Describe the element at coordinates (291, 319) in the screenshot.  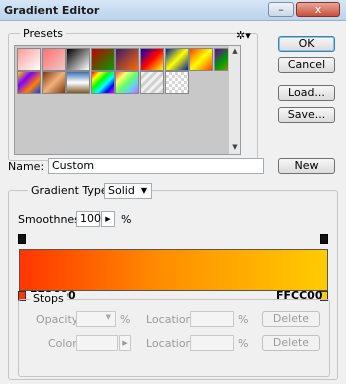
I see `delete-opacity-stop-button: Delete` at that location.